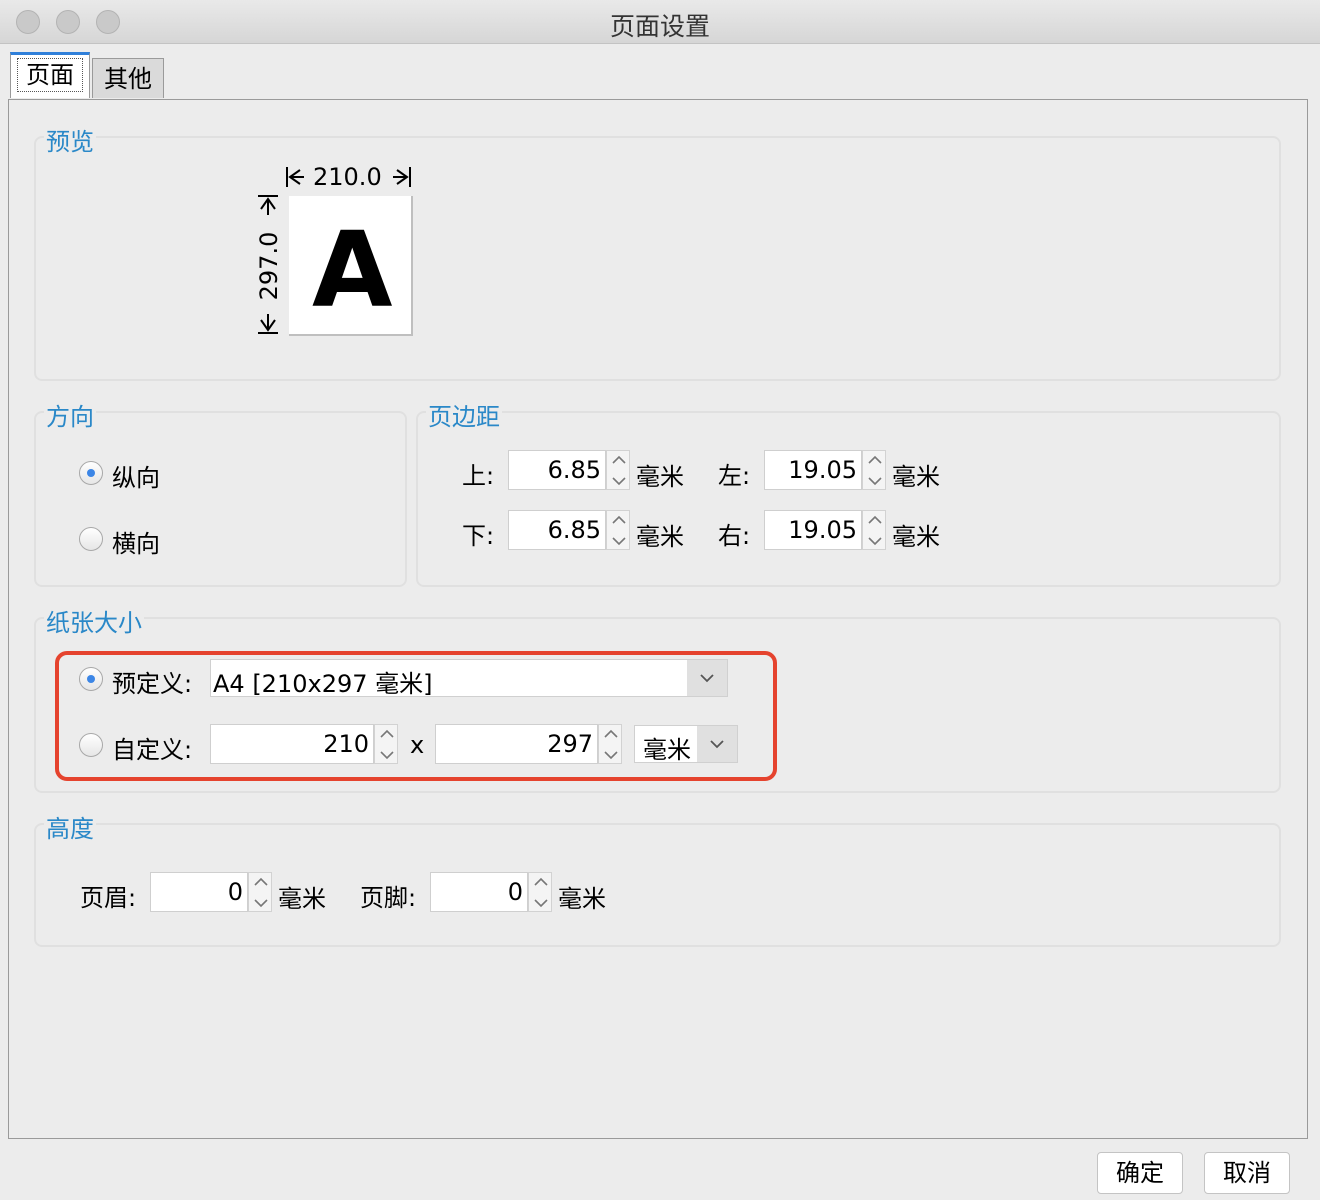 The image size is (1320, 1200). What do you see at coordinates (352, 270) in the screenshot?
I see `paper-preview-glyph: A` at bounding box center [352, 270].